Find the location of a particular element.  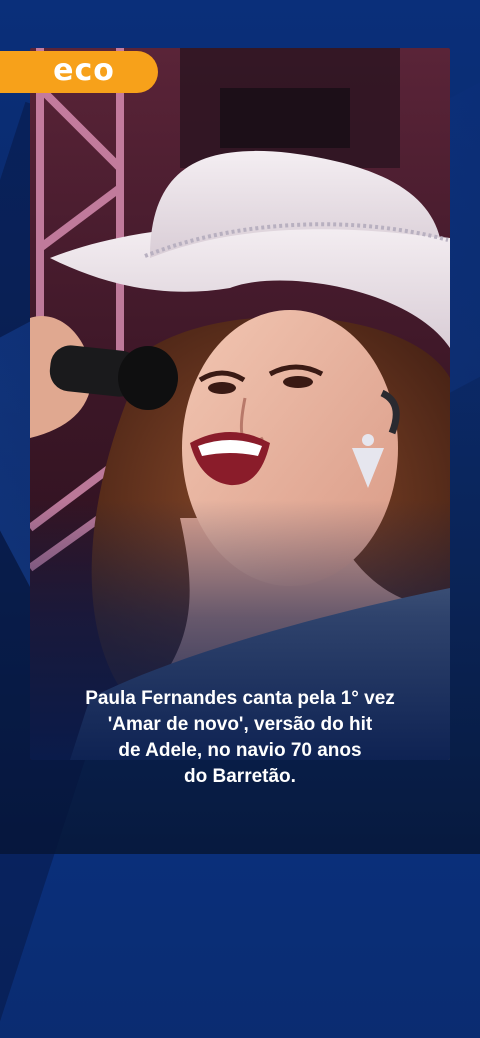

caption-line: de Adele, no navio 70 anos is located at coordinates (240, 750).